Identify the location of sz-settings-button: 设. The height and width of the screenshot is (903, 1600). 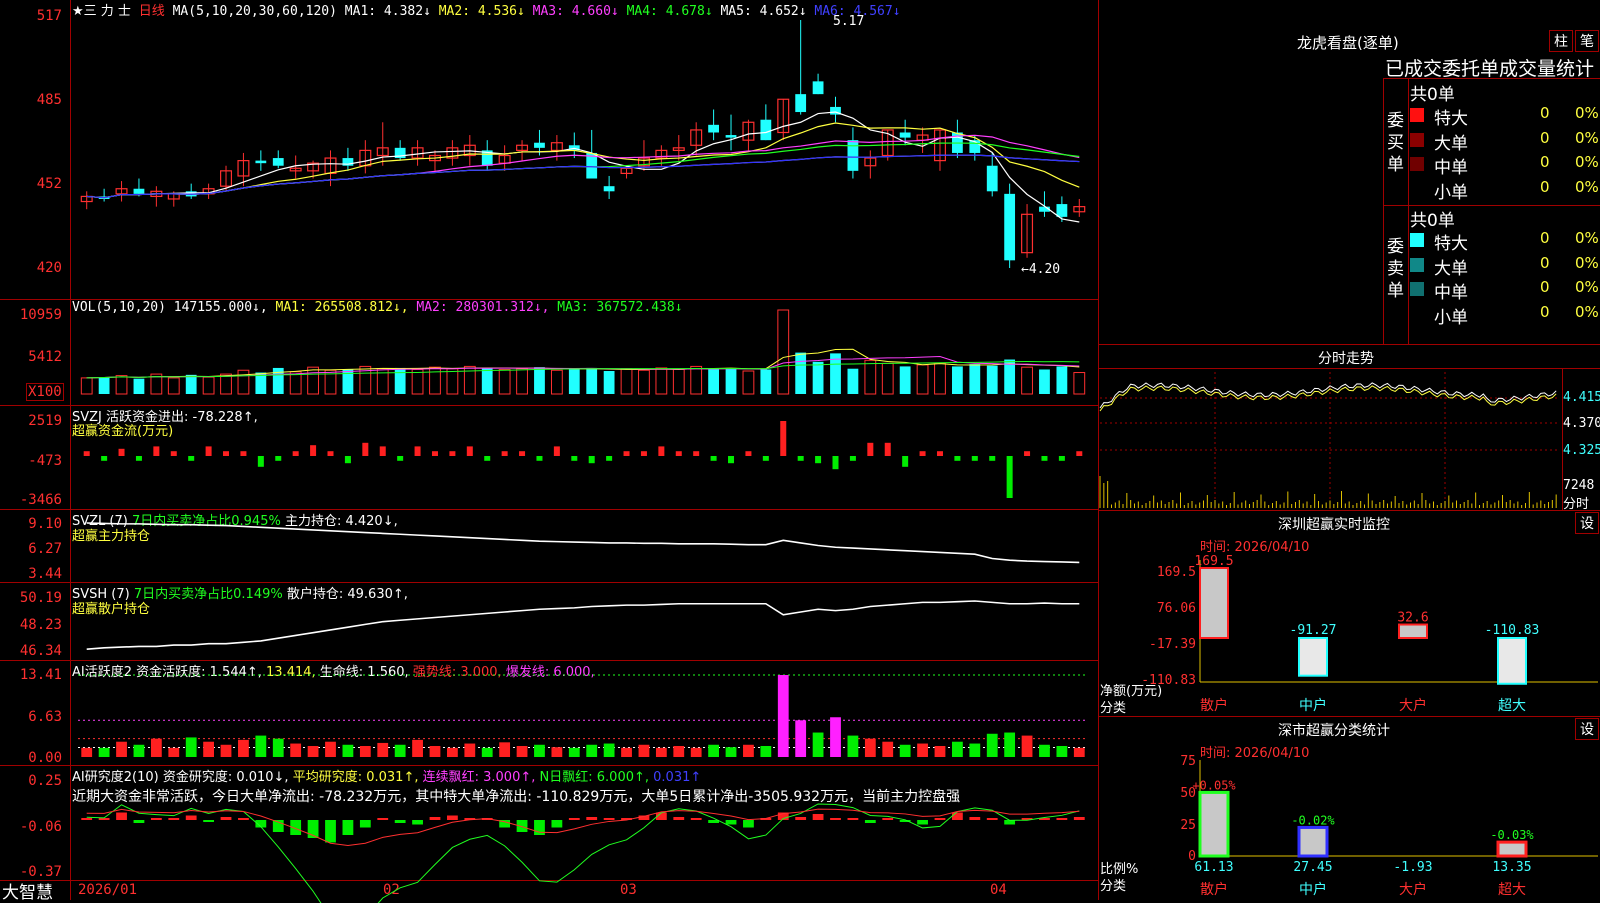
(1587, 523).